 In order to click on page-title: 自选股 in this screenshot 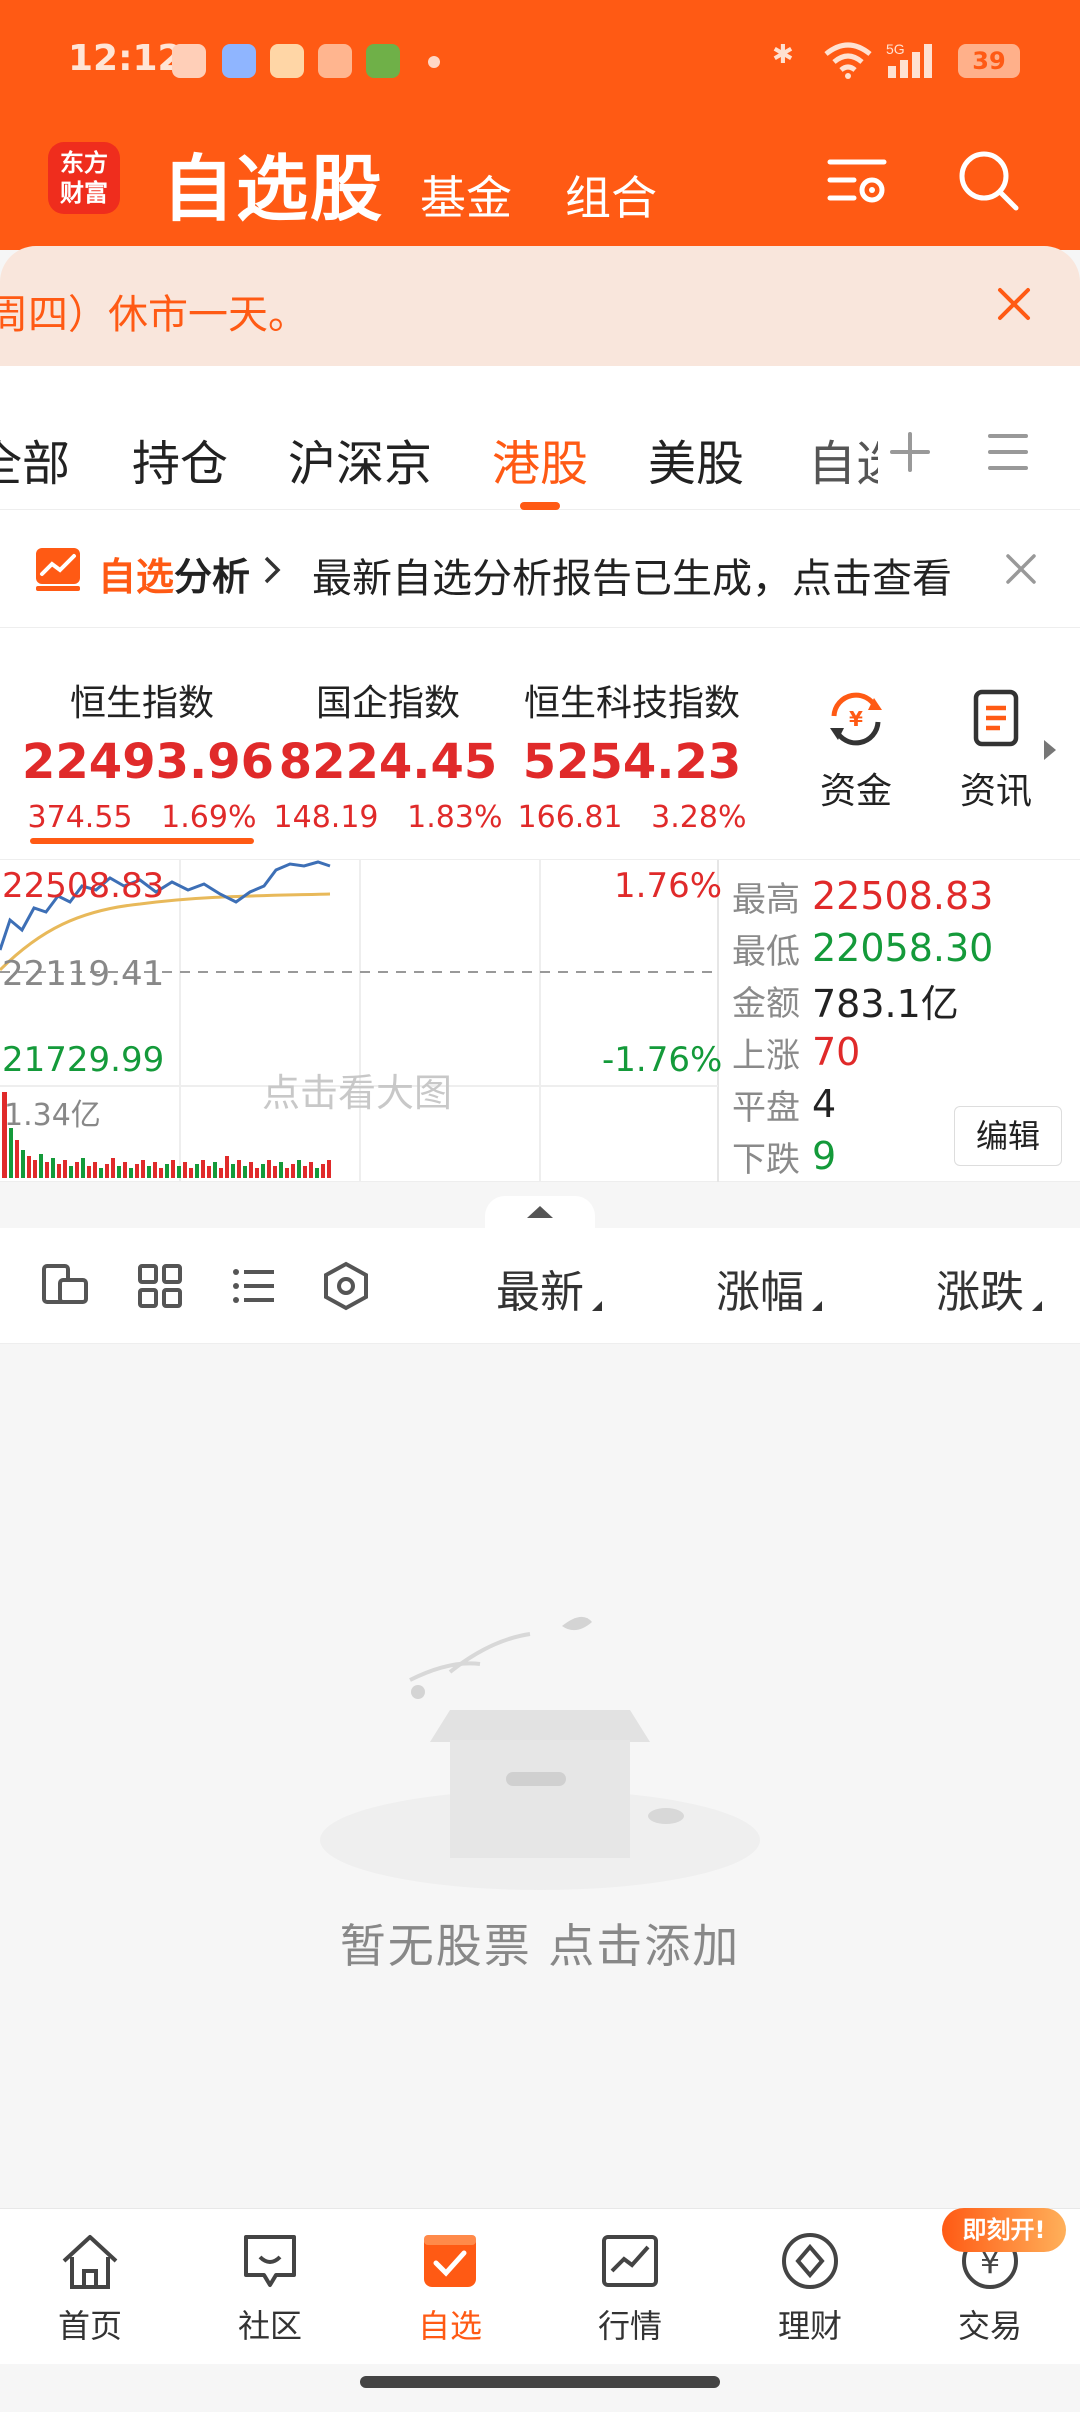, I will do `click(273, 182)`.